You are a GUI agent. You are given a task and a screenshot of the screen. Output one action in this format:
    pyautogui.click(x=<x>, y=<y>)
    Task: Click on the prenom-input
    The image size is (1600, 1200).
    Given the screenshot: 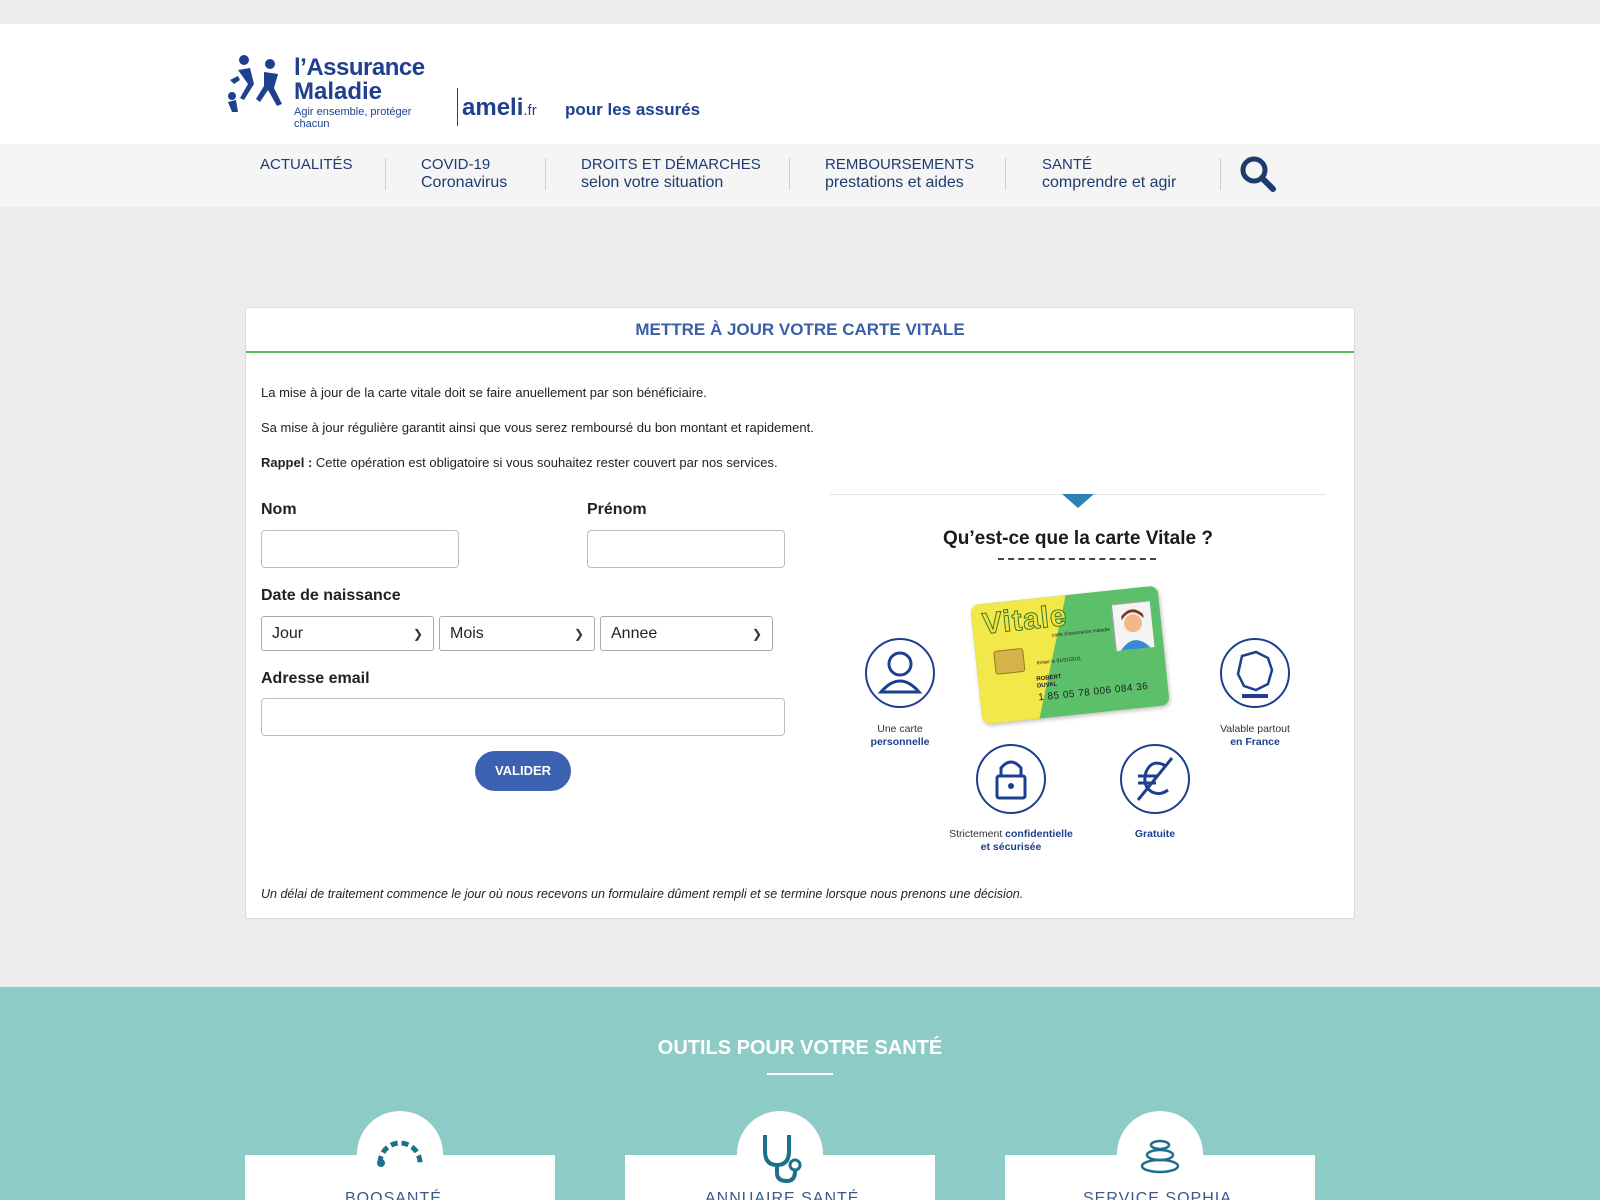 What is the action you would take?
    pyautogui.click(x=686, y=549)
    